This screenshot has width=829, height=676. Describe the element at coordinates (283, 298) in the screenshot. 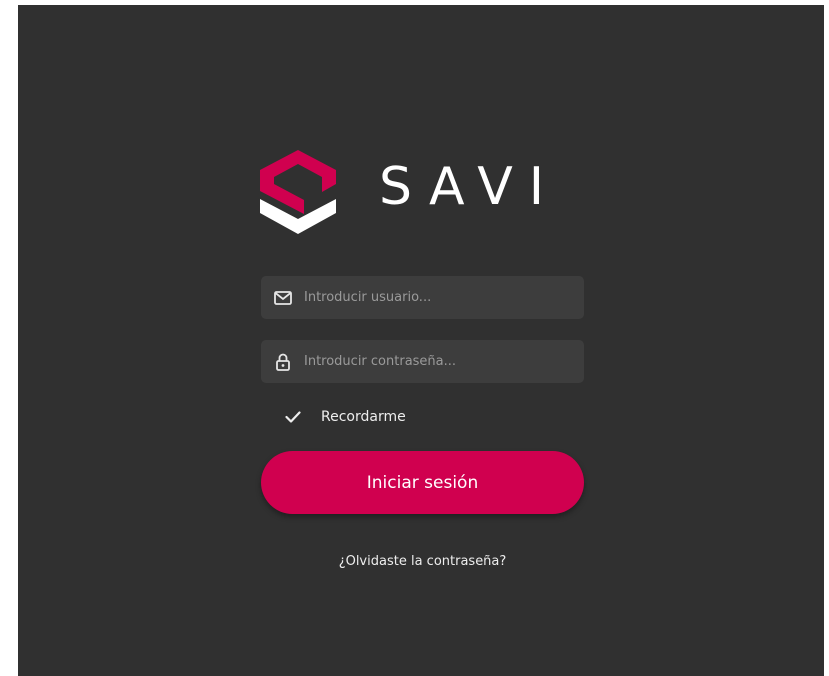

I see `mail-icon` at that location.